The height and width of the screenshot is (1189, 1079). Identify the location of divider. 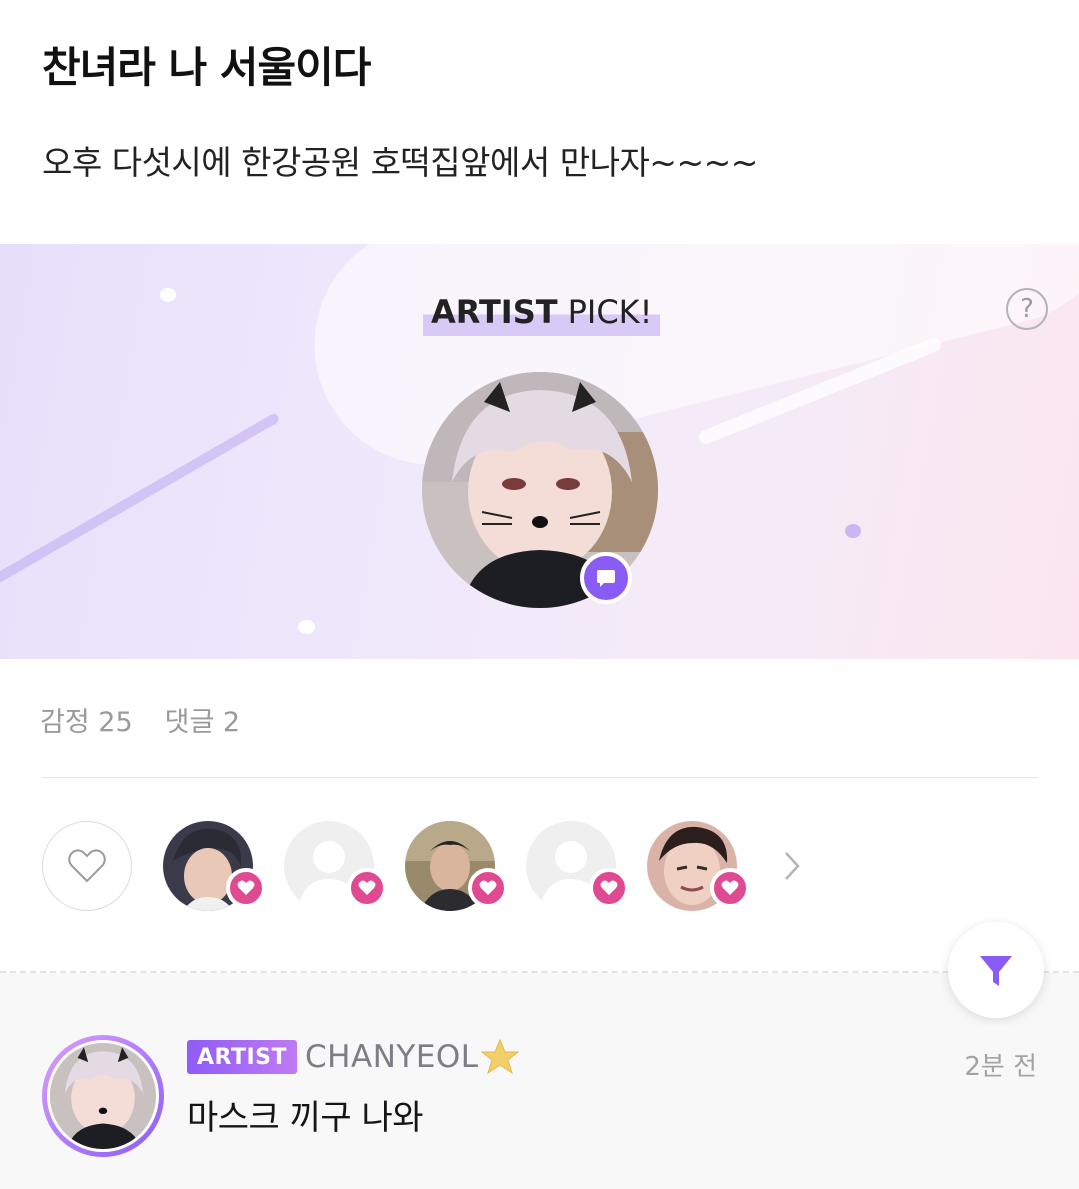
(540, 777).